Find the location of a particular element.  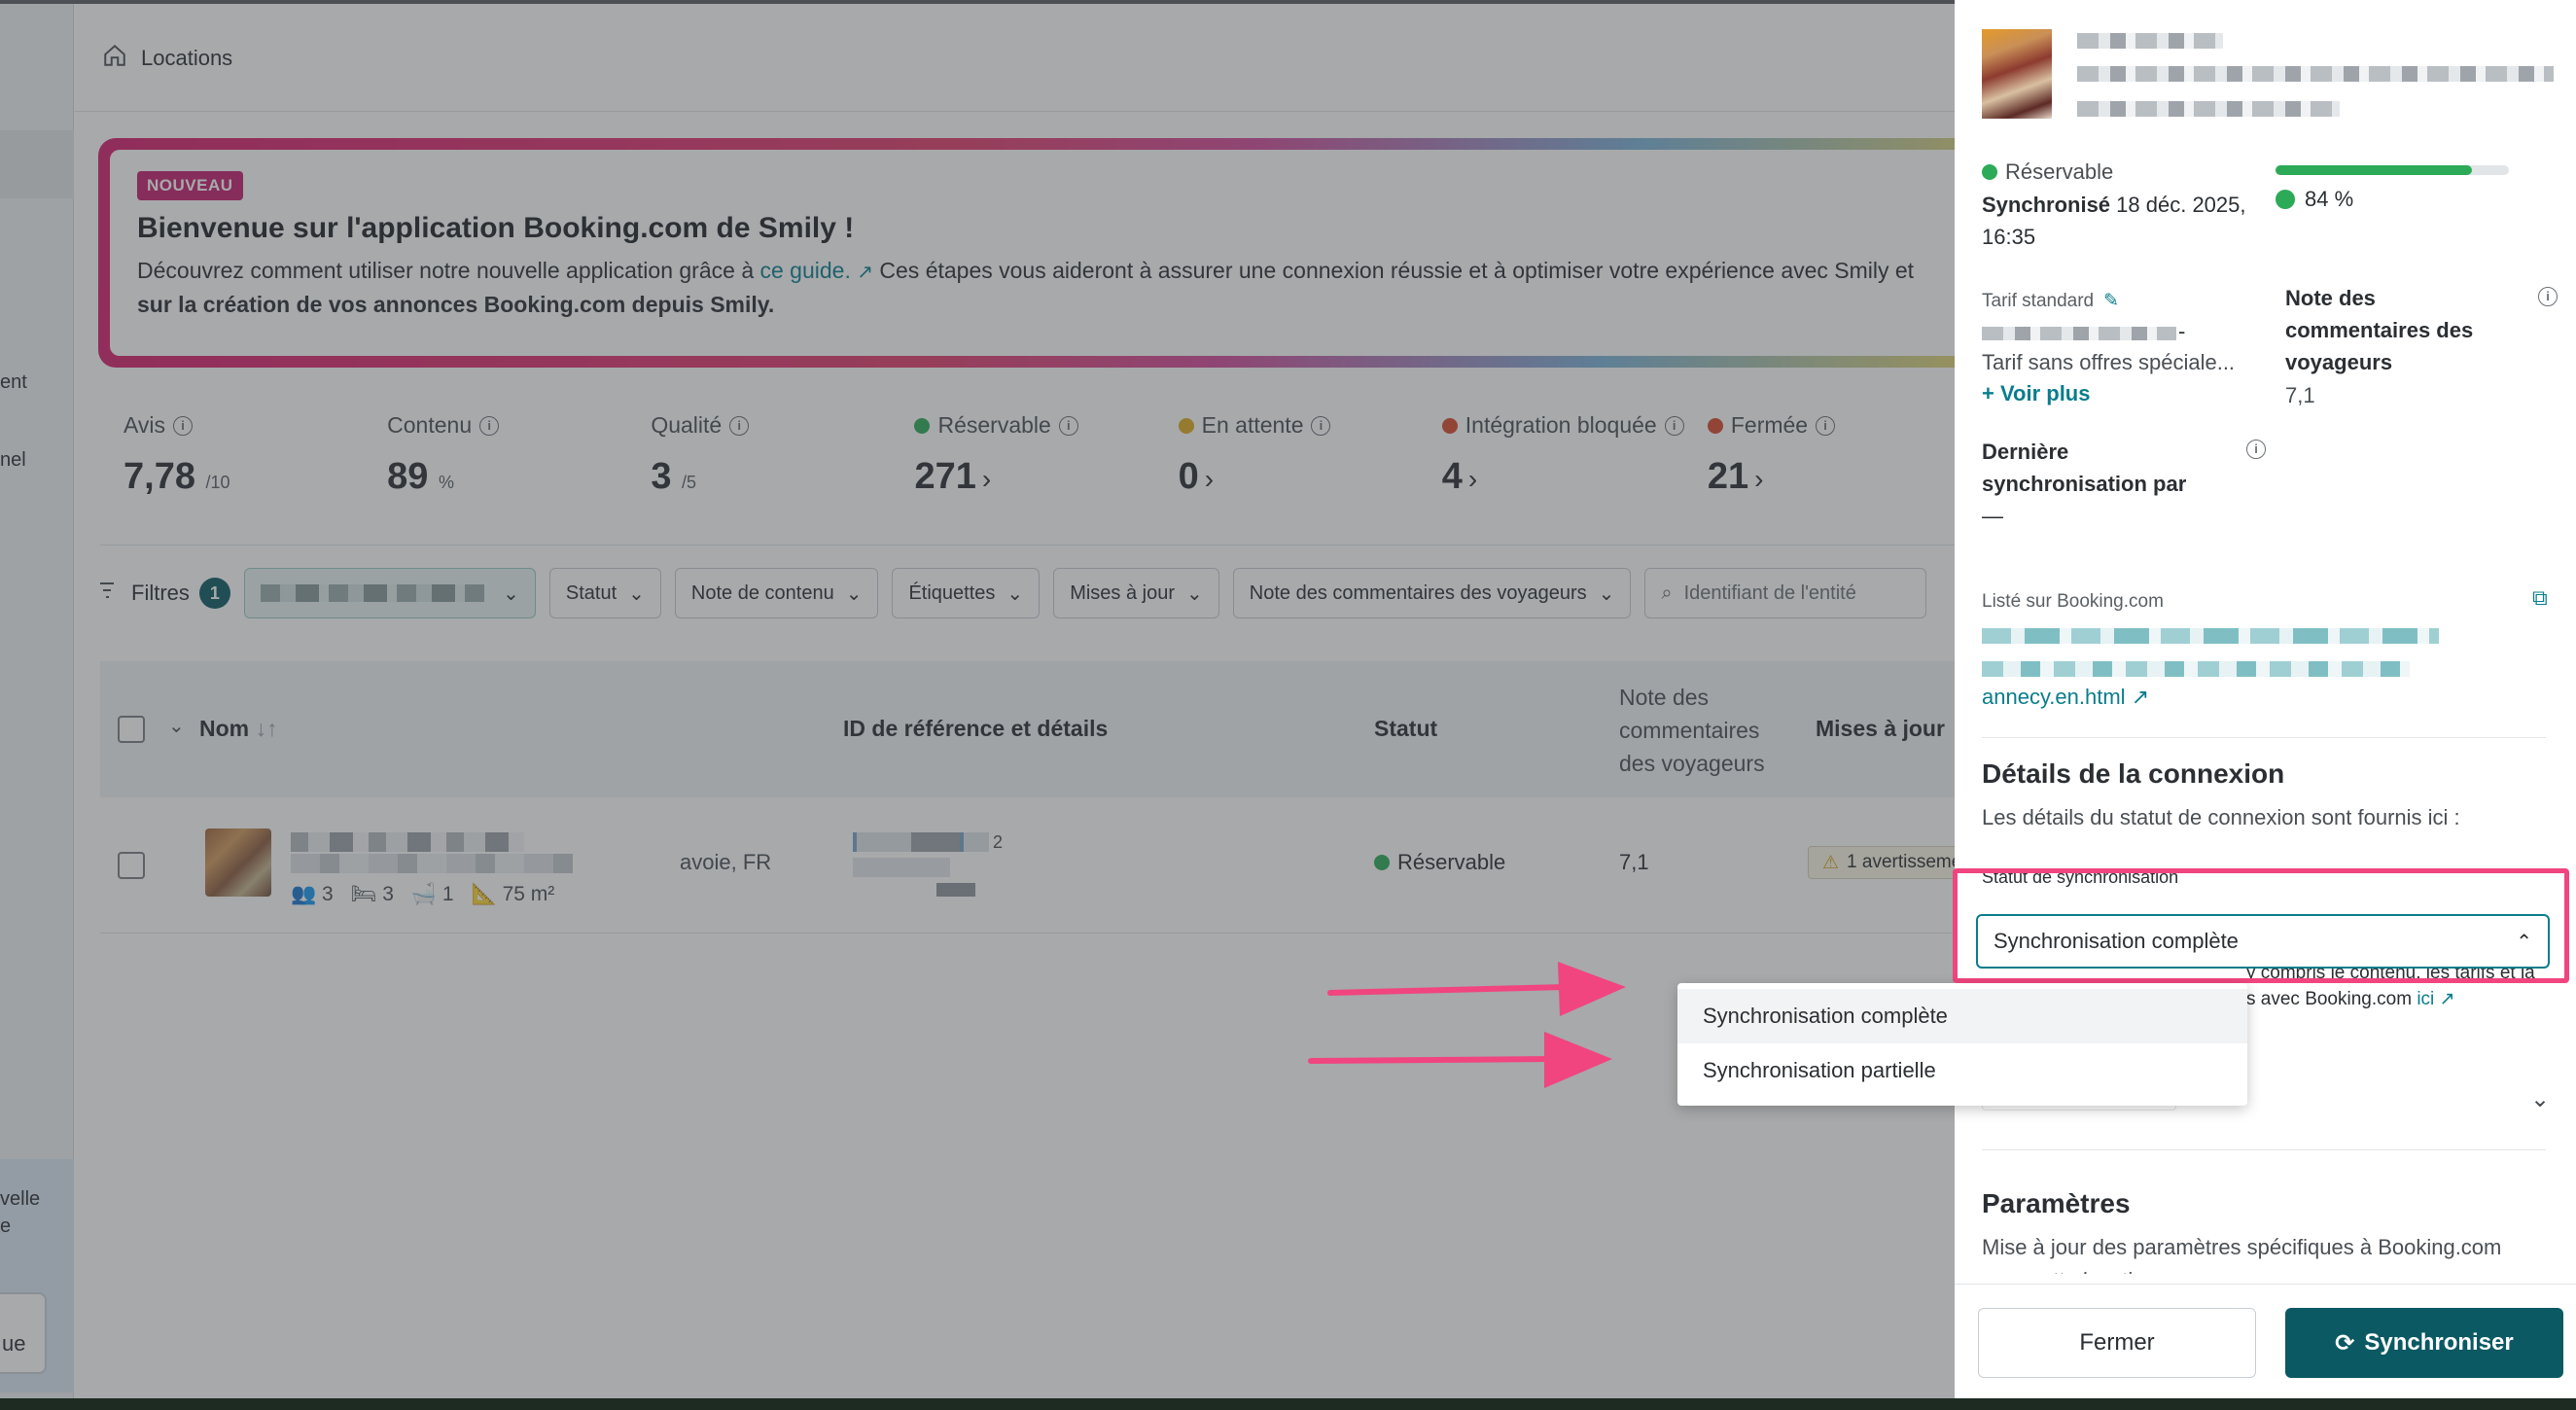

sync-help-text: s avec Booking.com ici ↗ is located at coordinates (2350, 999).